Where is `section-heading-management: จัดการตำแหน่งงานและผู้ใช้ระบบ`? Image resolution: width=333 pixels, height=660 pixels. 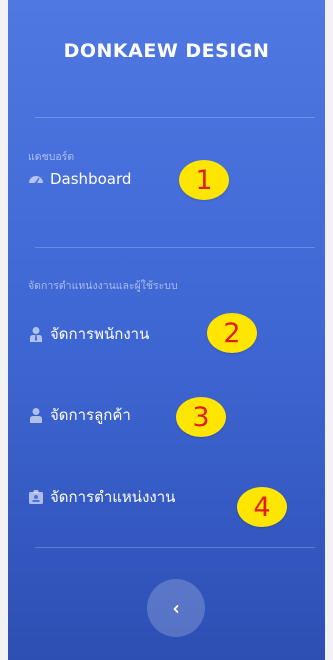
section-heading-management: จัดการตำแหน่งงานและผู้ใช้ระบบ is located at coordinates (103, 286).